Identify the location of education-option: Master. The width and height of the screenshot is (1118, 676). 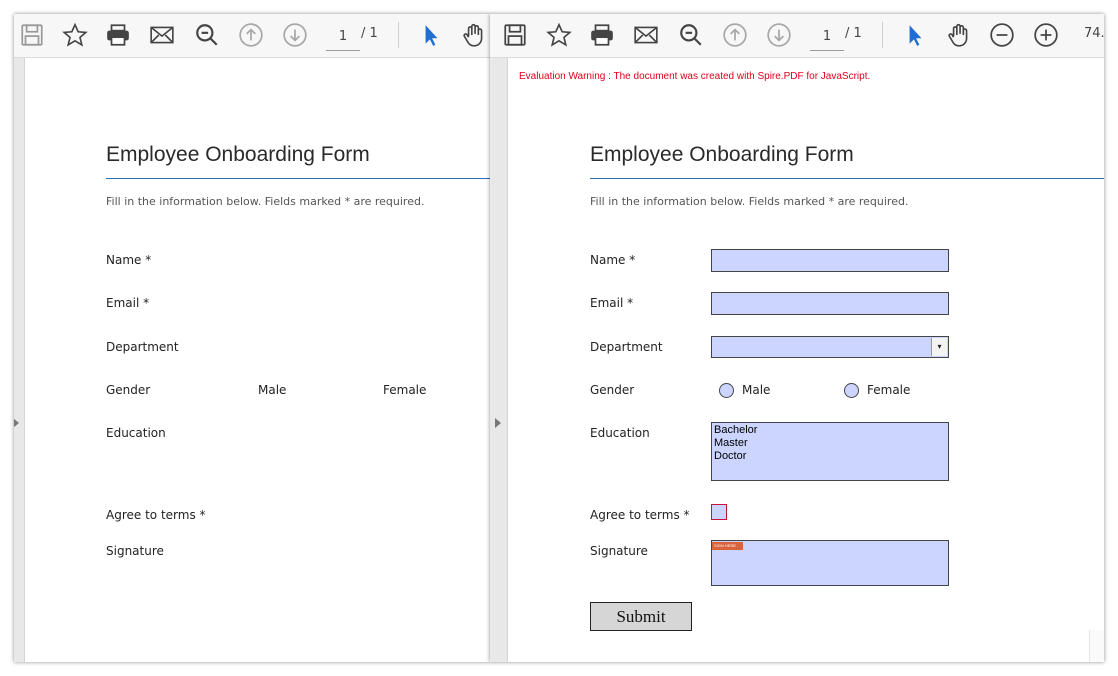
(830, 443).